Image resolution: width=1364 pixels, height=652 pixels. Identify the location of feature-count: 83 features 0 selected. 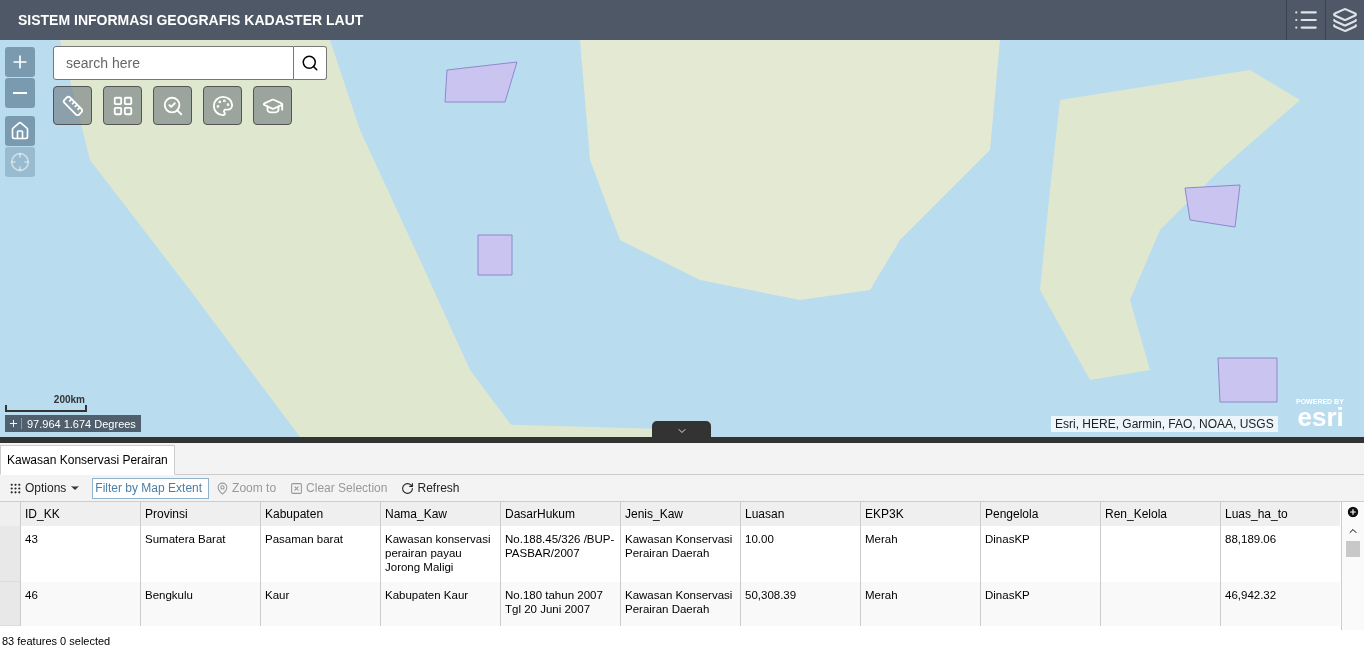
(682, 641).